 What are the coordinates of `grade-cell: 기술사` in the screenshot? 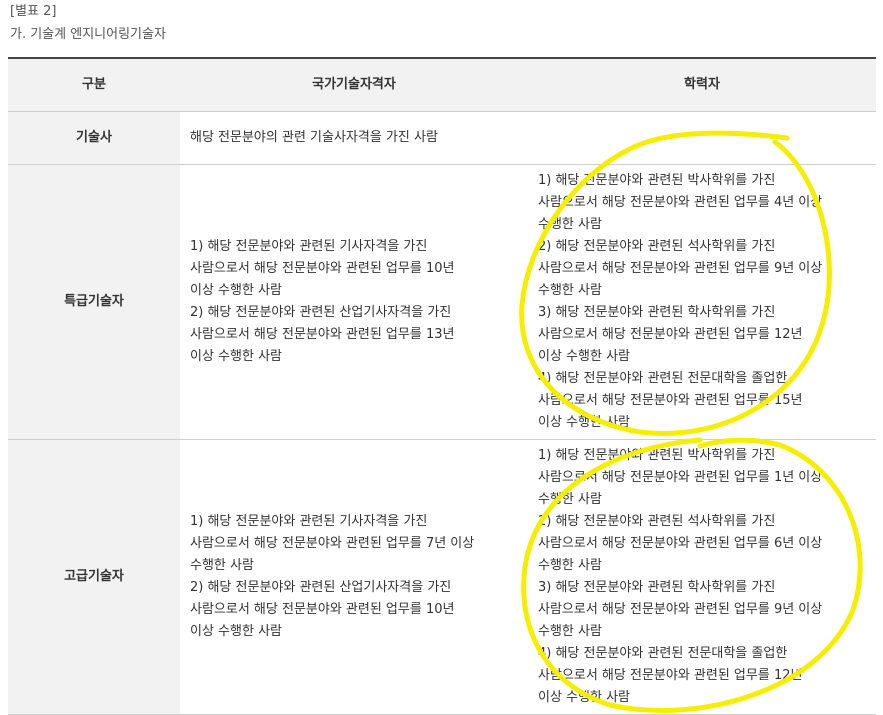 It's located at (94, 138).